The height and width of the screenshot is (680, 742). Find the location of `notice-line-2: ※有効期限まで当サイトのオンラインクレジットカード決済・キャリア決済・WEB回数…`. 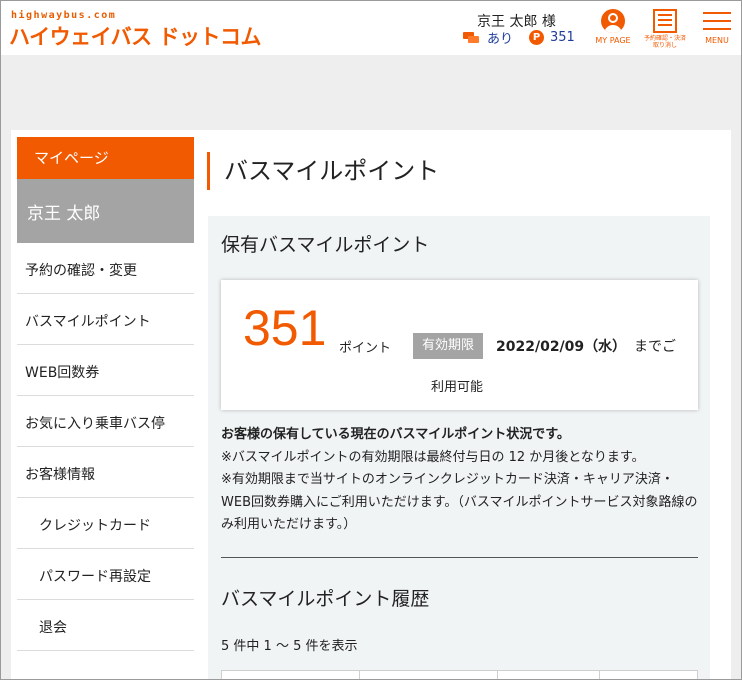

notice-line-2: ※有効期限まで当サイトのオンラインクレジットカード決済・キャリア決済・WEB回数… is located at coordinates (459, 502).